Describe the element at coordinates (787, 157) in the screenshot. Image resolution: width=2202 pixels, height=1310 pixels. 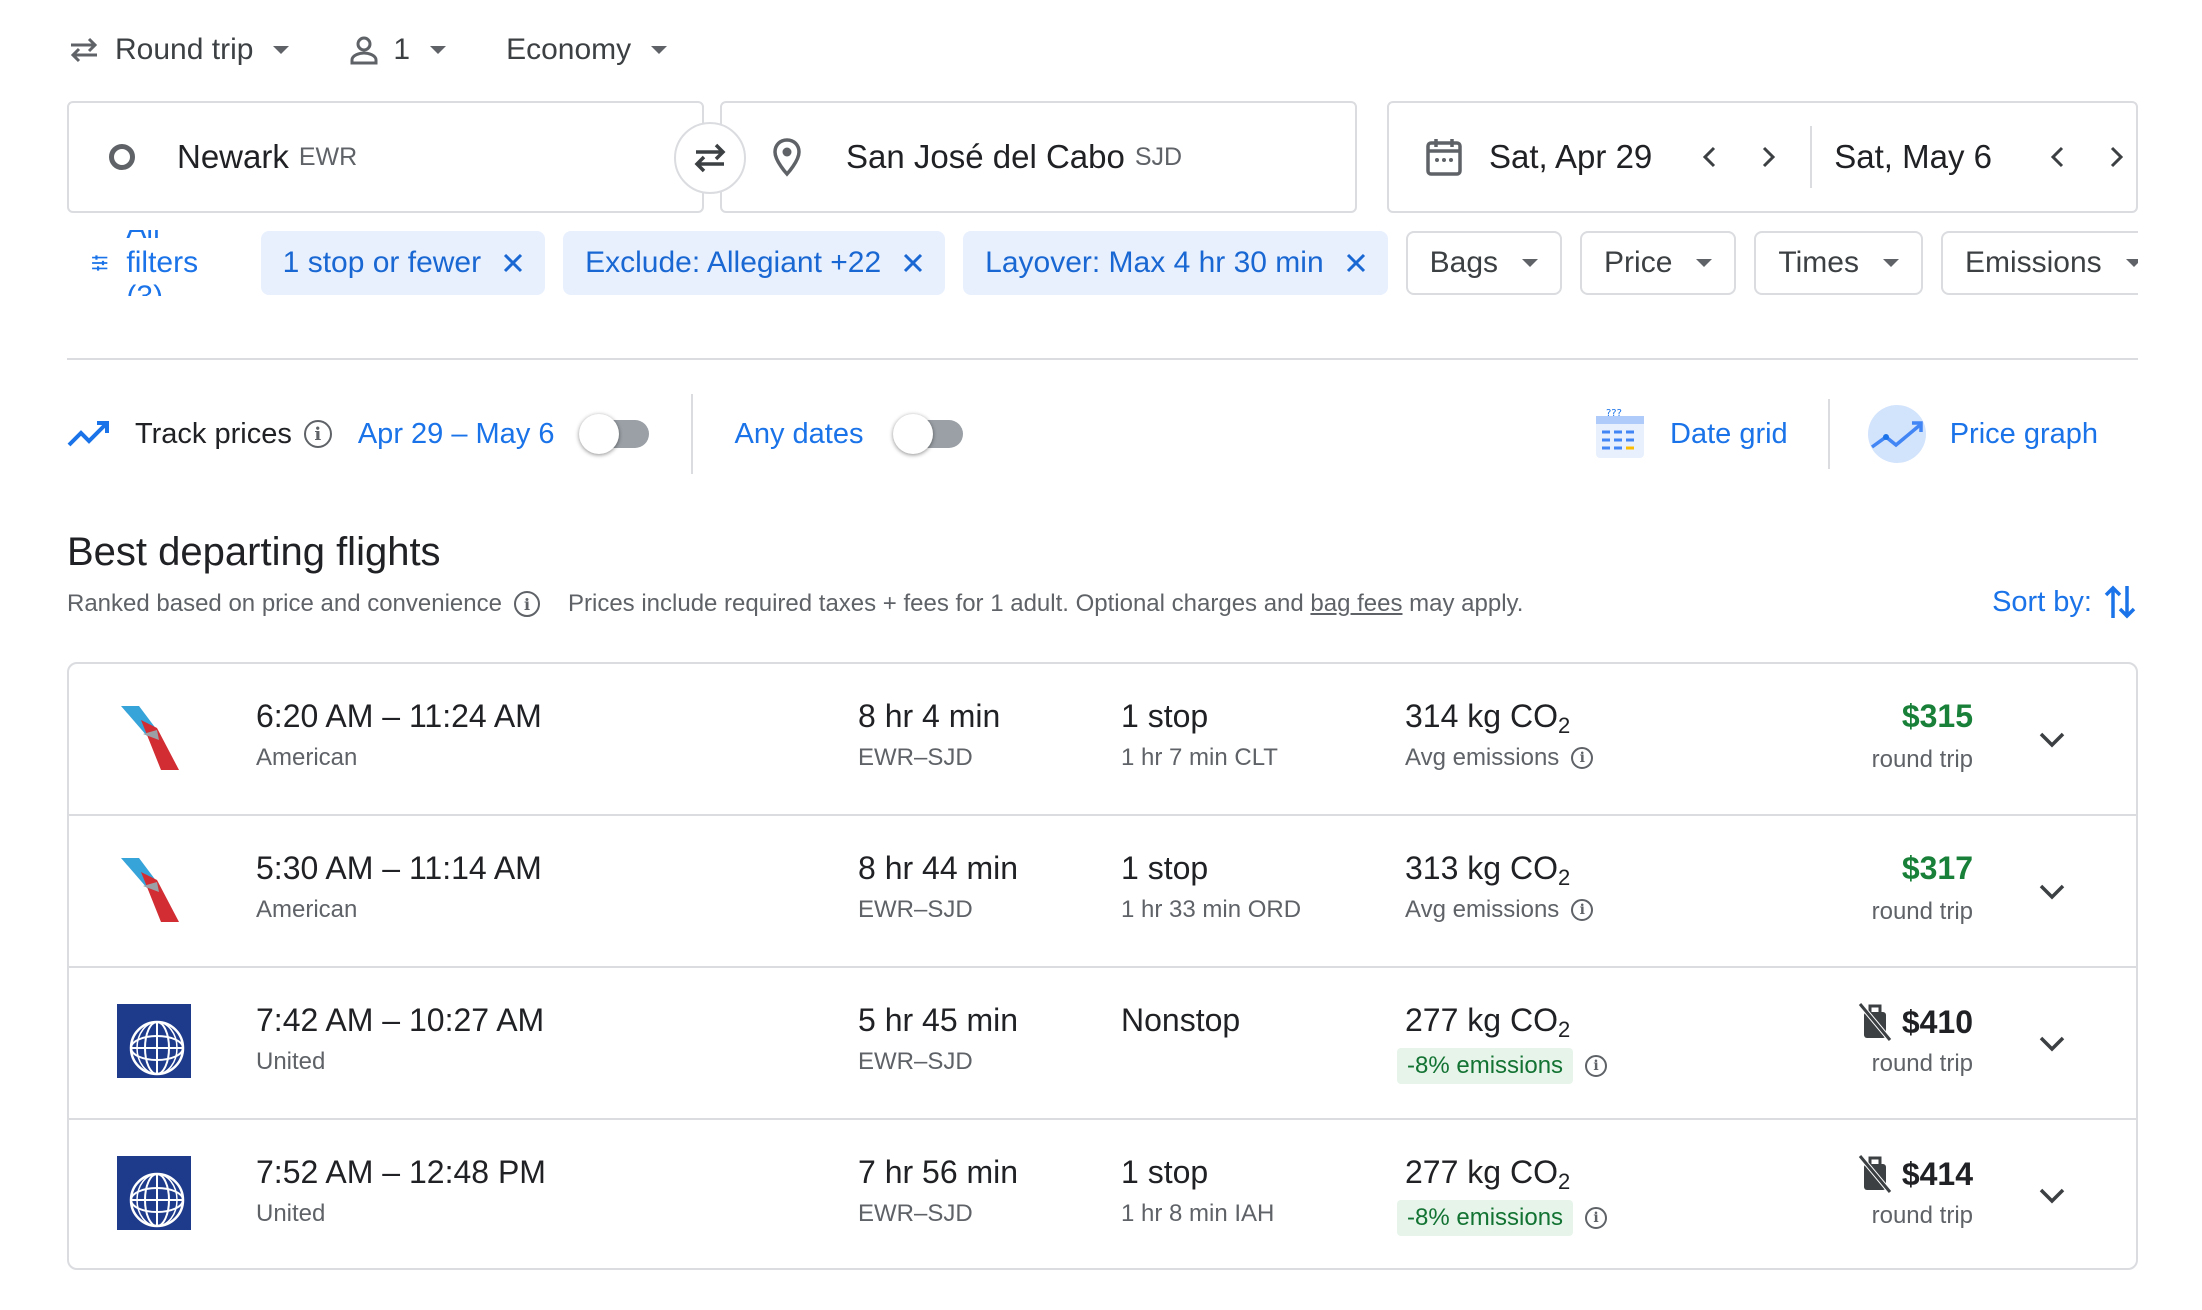
I see `location-pin-icon` at that location.